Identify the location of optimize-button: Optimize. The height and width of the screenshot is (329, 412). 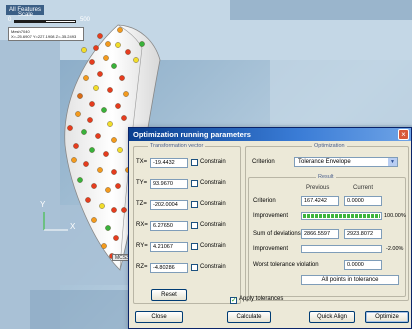
(387, 317).